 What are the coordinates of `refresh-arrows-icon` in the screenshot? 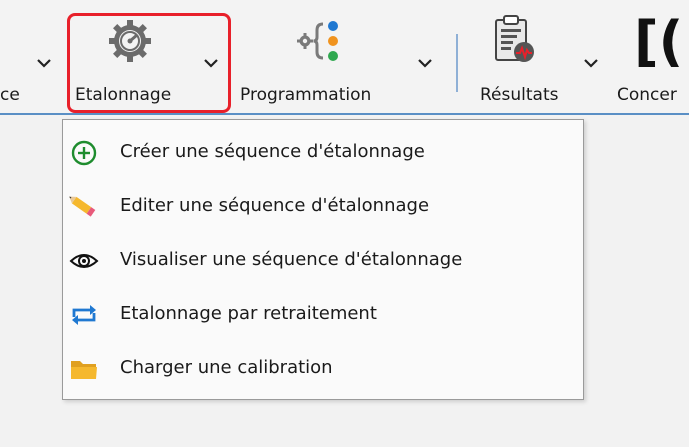 It's located at (84, 315).